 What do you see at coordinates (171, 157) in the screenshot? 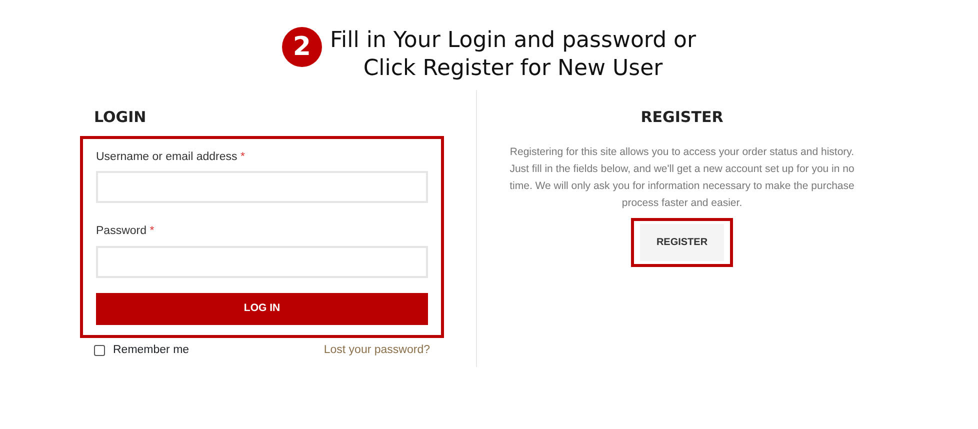
I see `field-label: Username or email address *` at bounding box center [171, 157].